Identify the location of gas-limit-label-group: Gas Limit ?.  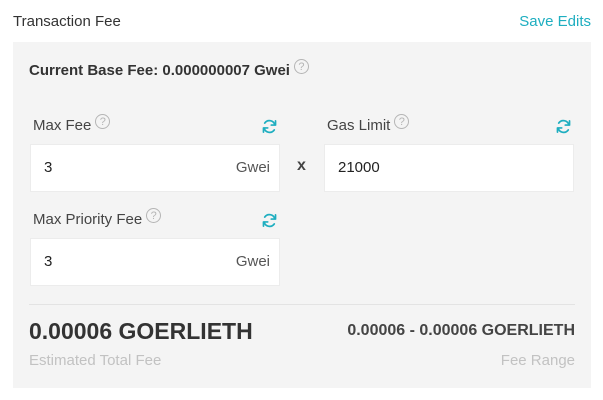
(368, 124).